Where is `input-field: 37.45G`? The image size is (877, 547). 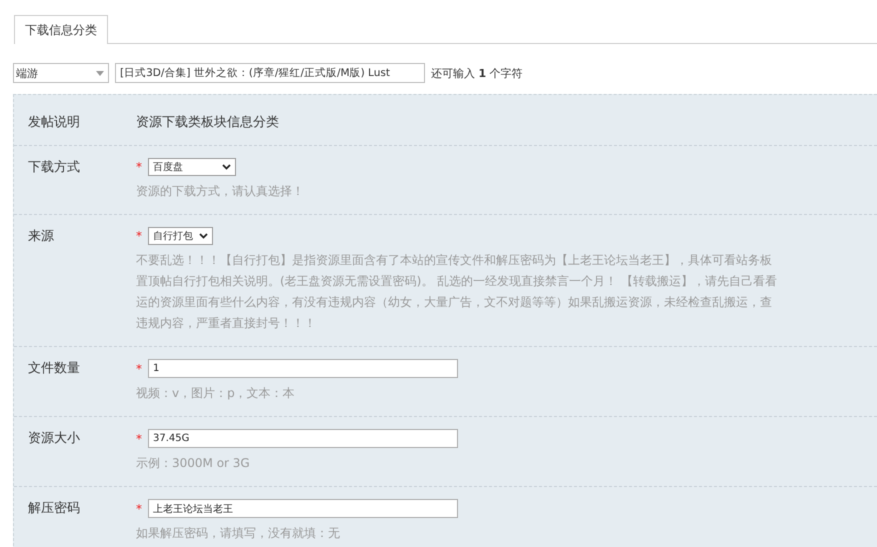 input-field: 37.45G is located at coordinates (303, 438).